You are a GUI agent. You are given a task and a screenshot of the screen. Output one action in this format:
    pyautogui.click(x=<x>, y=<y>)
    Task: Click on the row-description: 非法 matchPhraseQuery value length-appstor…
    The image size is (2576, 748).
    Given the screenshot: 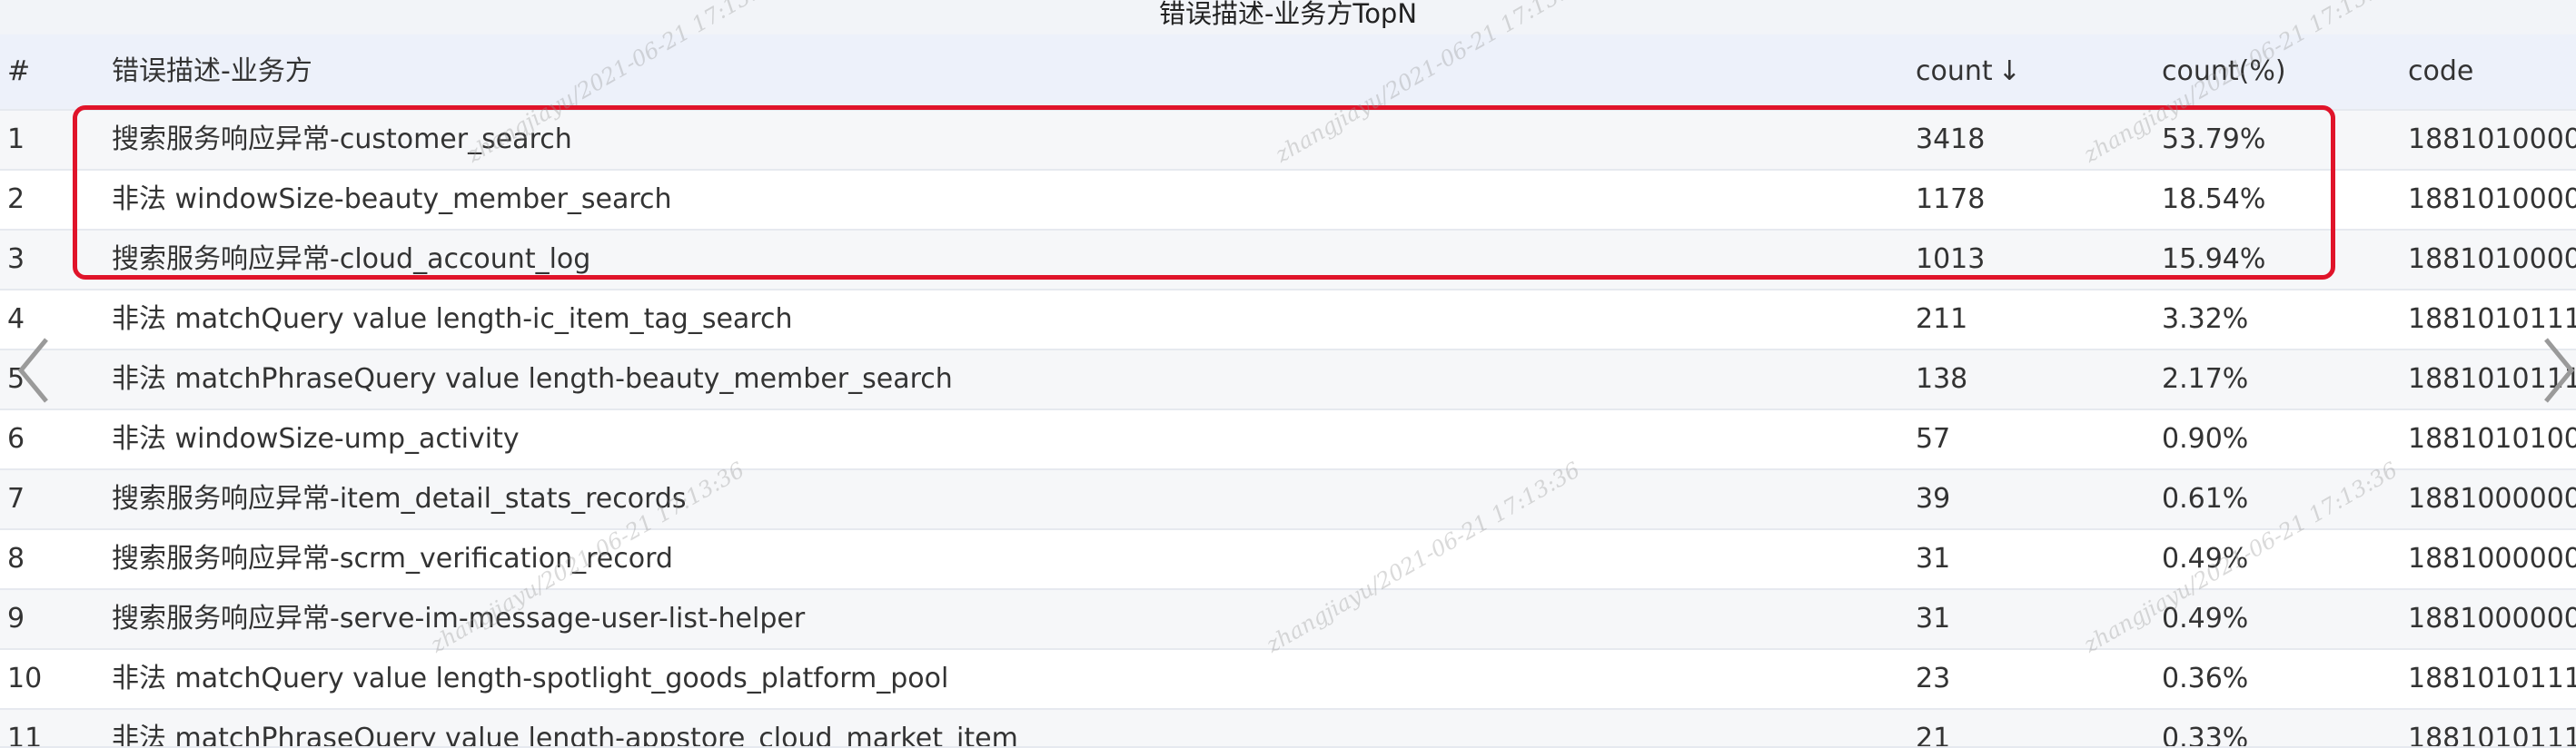 What is the action you would take?
    pyautogui.click(x=565, y=735)
    